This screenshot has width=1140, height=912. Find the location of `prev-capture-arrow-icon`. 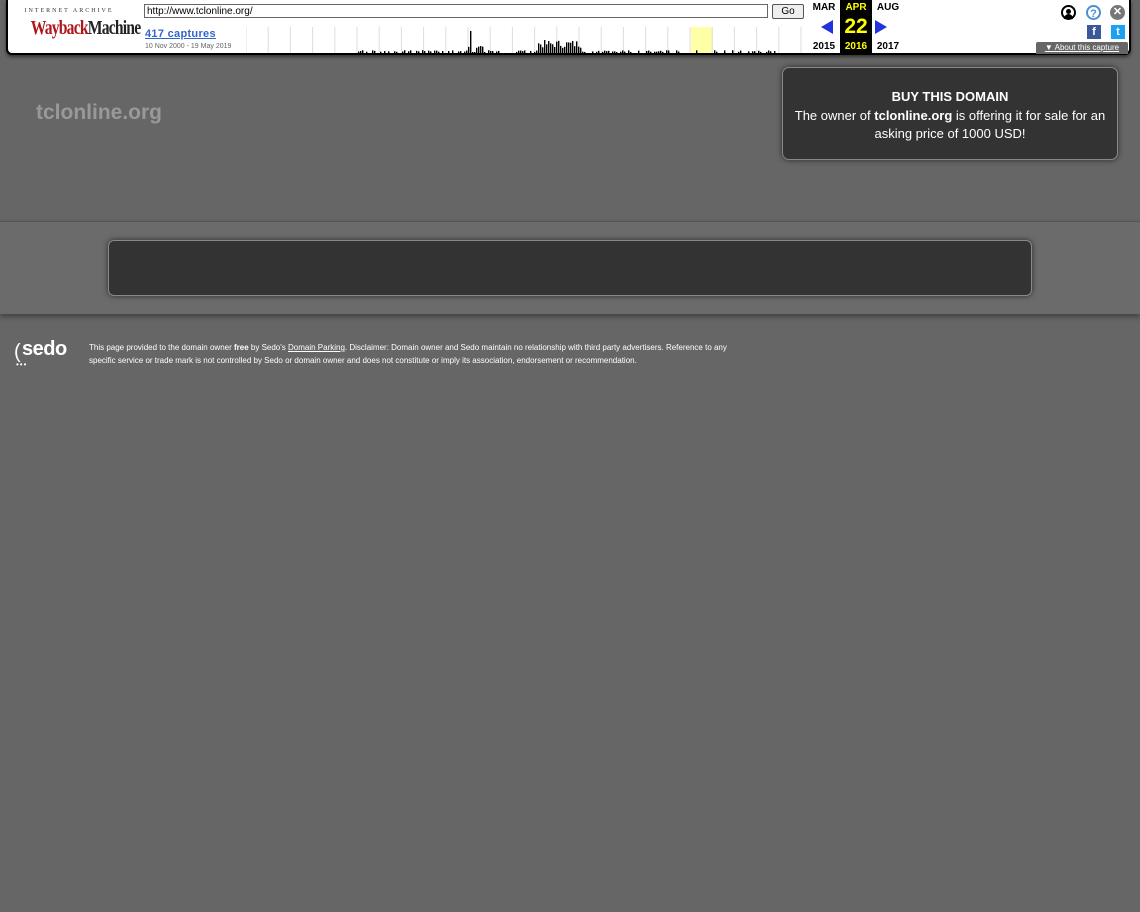

prev-capture-arrow-icon is located at coordinates (827, 27).